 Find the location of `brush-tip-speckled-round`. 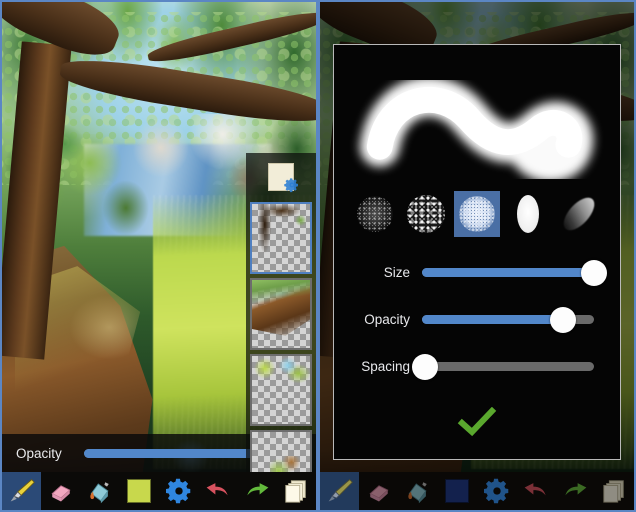

brush-tip-speckled-round is located at coordinates (477, 214).